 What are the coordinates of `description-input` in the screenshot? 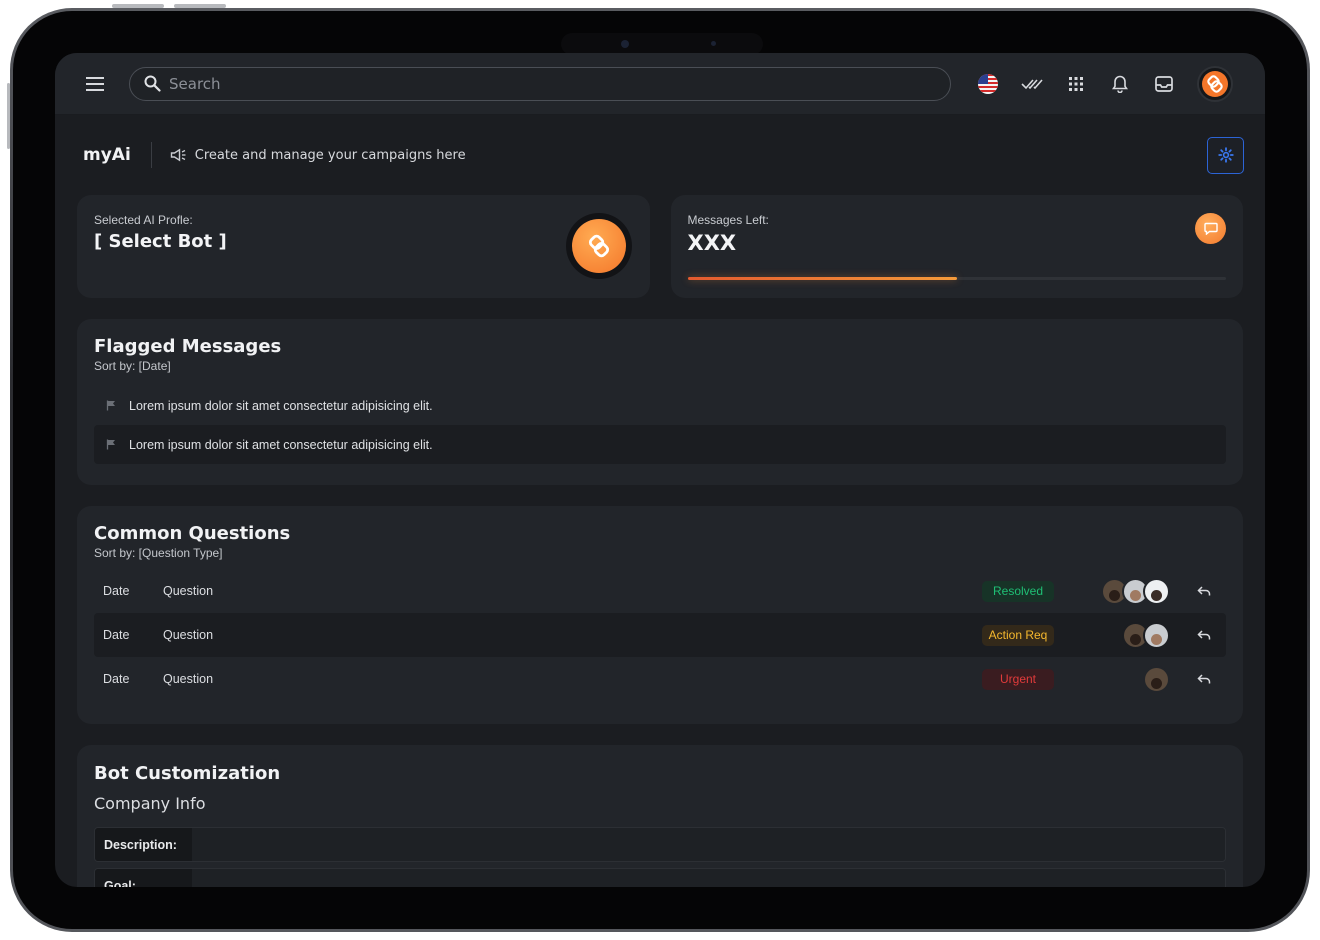 It's located at (708, 844).